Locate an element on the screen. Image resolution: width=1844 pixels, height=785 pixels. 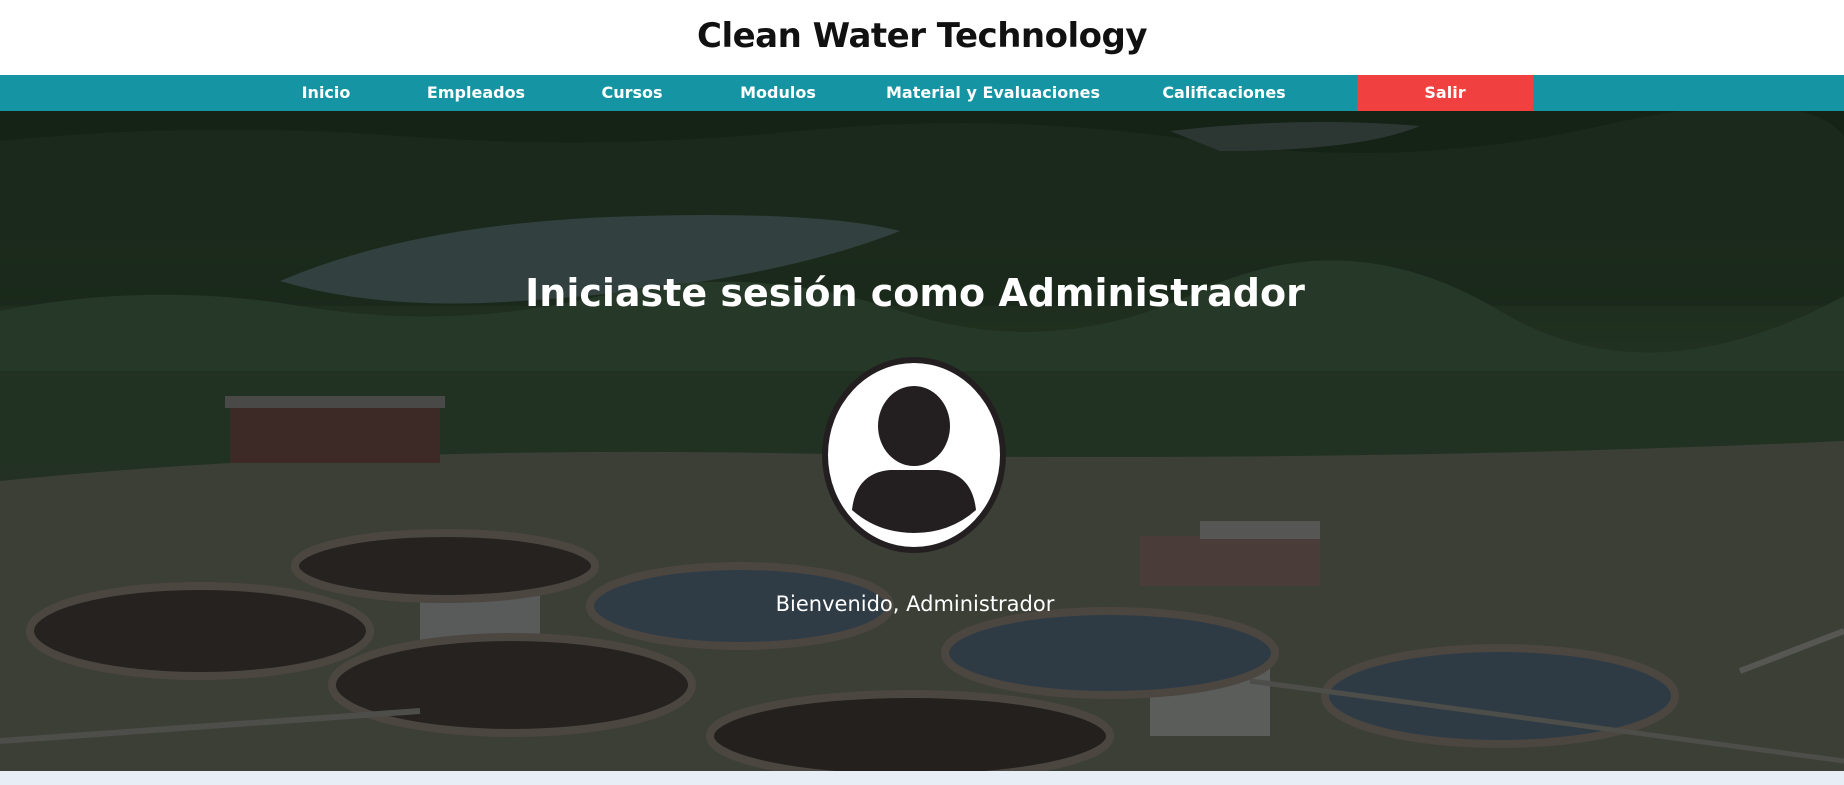
nav-item-empleados: Empleados is located at coordinates (476, 93).